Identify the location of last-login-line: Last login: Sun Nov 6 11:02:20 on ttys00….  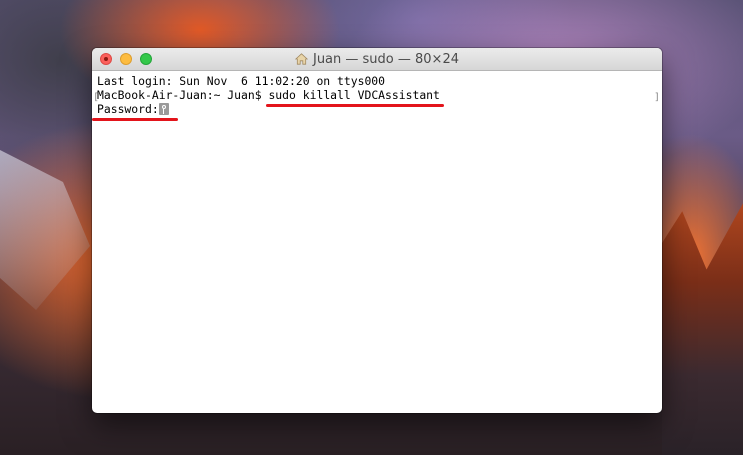
(241, 81).